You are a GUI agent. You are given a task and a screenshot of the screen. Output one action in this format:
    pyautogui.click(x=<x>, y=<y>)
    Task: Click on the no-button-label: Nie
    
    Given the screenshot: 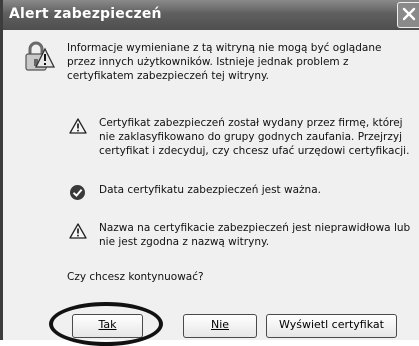 What is the action you would take?
    pyautogui.click(x=220, y=324)
    